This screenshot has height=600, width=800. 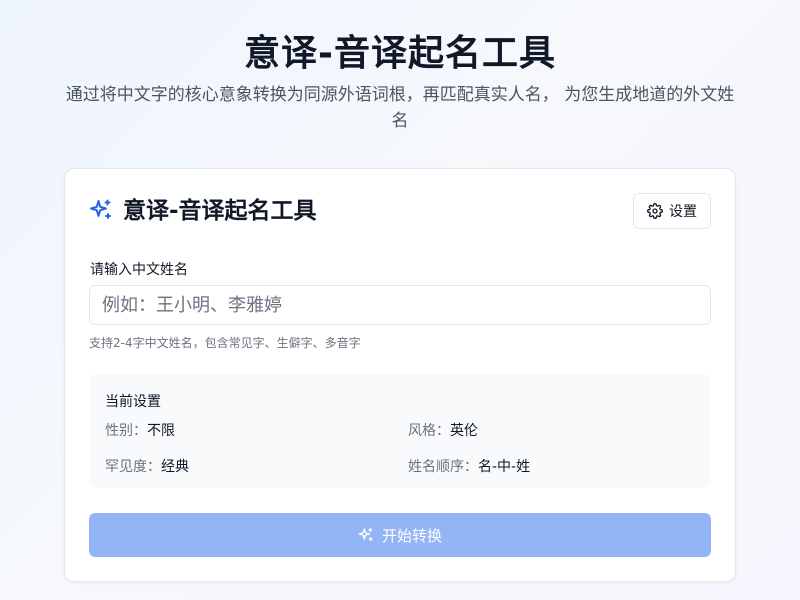 I want to click on card-title: 意译-音译起名工具, so click(x=220, y=211).